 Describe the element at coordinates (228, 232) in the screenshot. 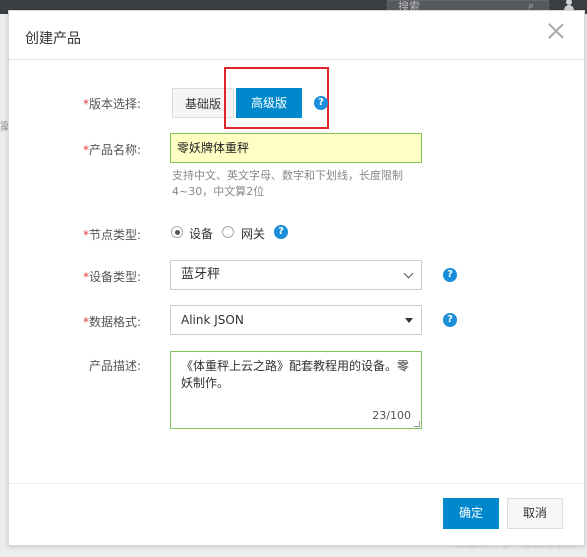

I see `node-type-gateway-radio` at that location.